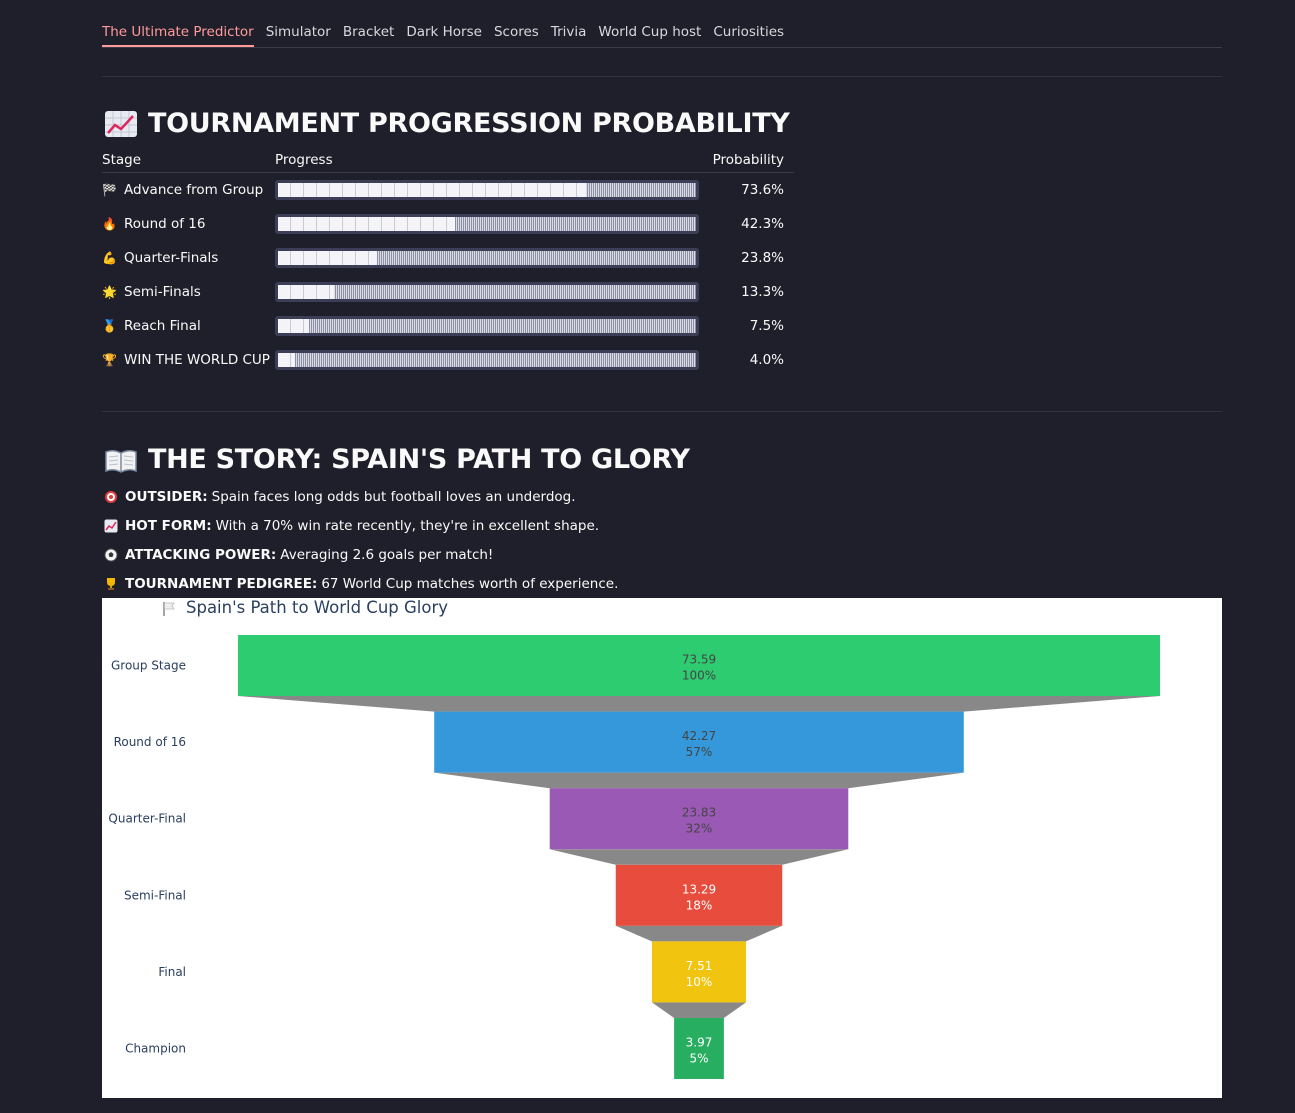 The height and width of the screenshot is (1113, 1295). I want to click on probability-value: 4.0%, so click(766, 360).